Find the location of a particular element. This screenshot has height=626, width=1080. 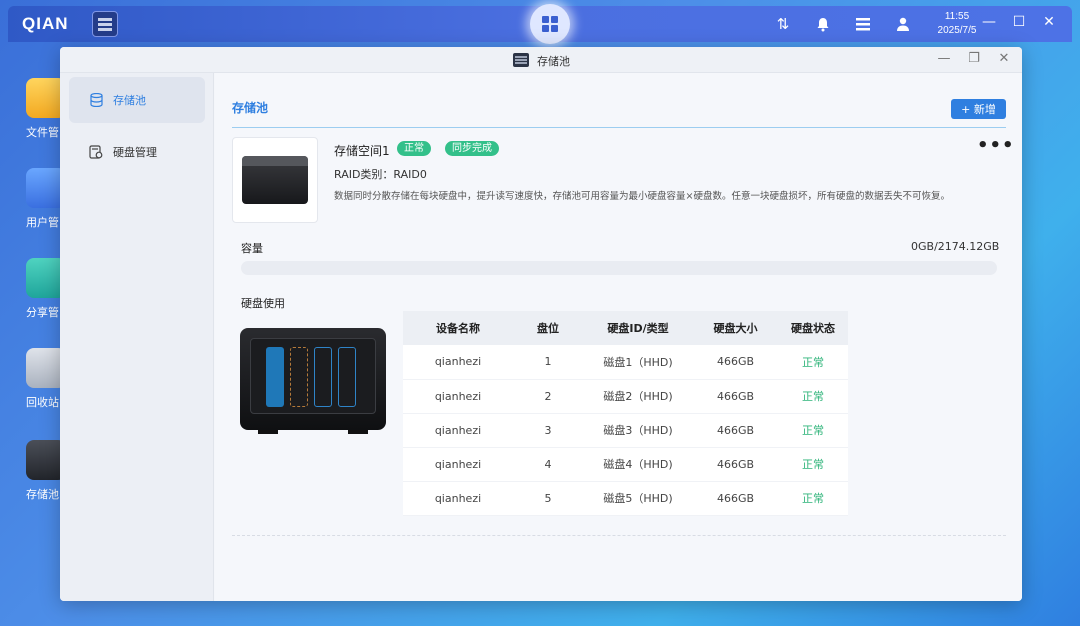

raid-type: RAID类别：RAID0 is located at coordinates (380, 174).